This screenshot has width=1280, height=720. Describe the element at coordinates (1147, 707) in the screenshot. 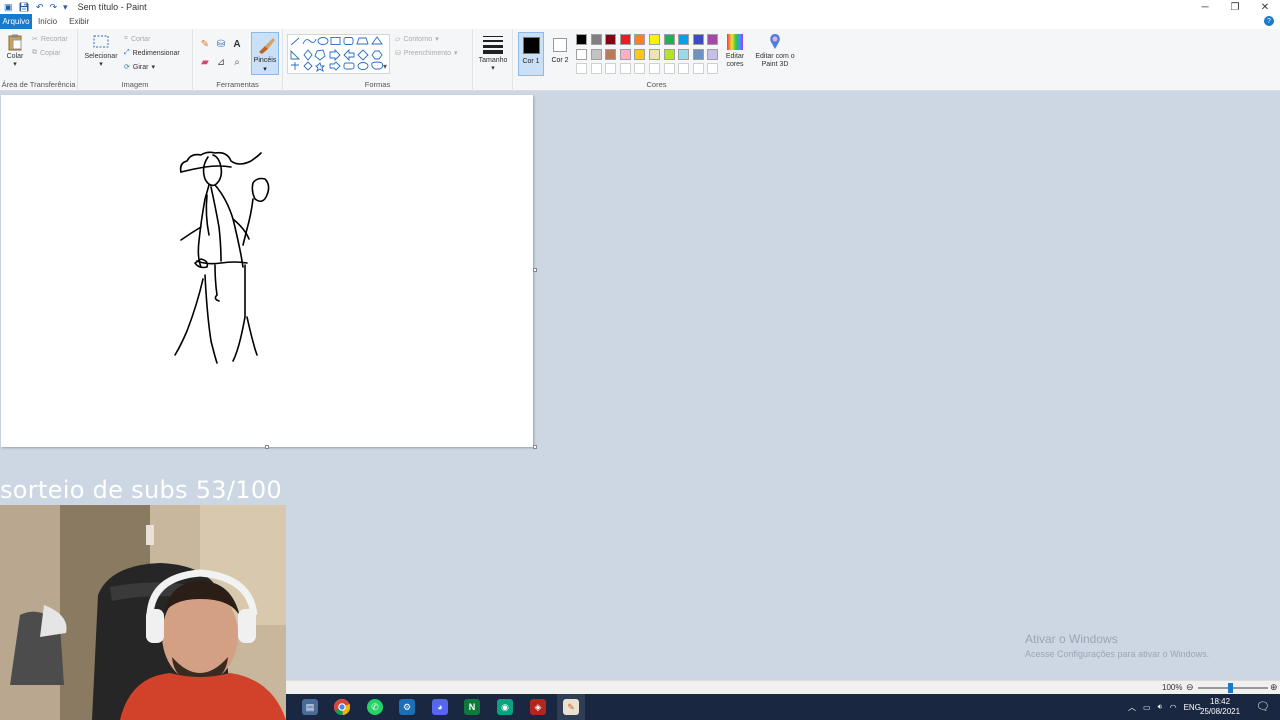

I see `network-icon: ▭` at that location.